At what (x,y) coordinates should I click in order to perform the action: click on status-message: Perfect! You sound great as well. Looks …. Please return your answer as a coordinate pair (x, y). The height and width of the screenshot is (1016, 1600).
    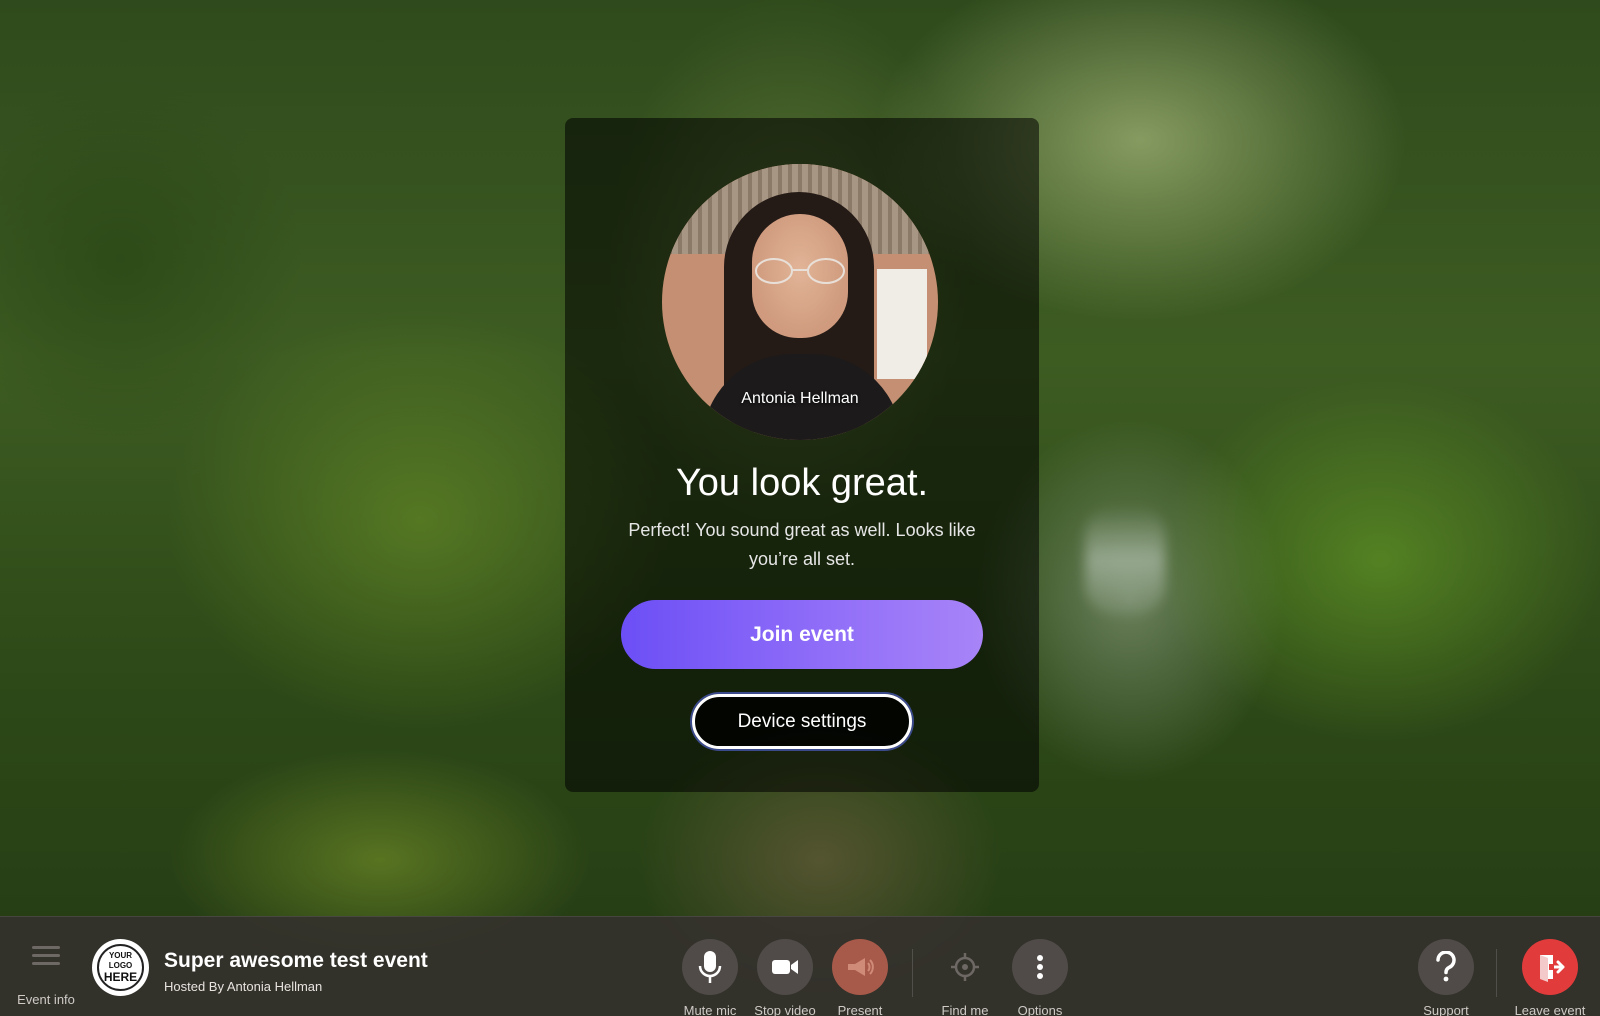
    Looking at the image, I should click on (802, 544).